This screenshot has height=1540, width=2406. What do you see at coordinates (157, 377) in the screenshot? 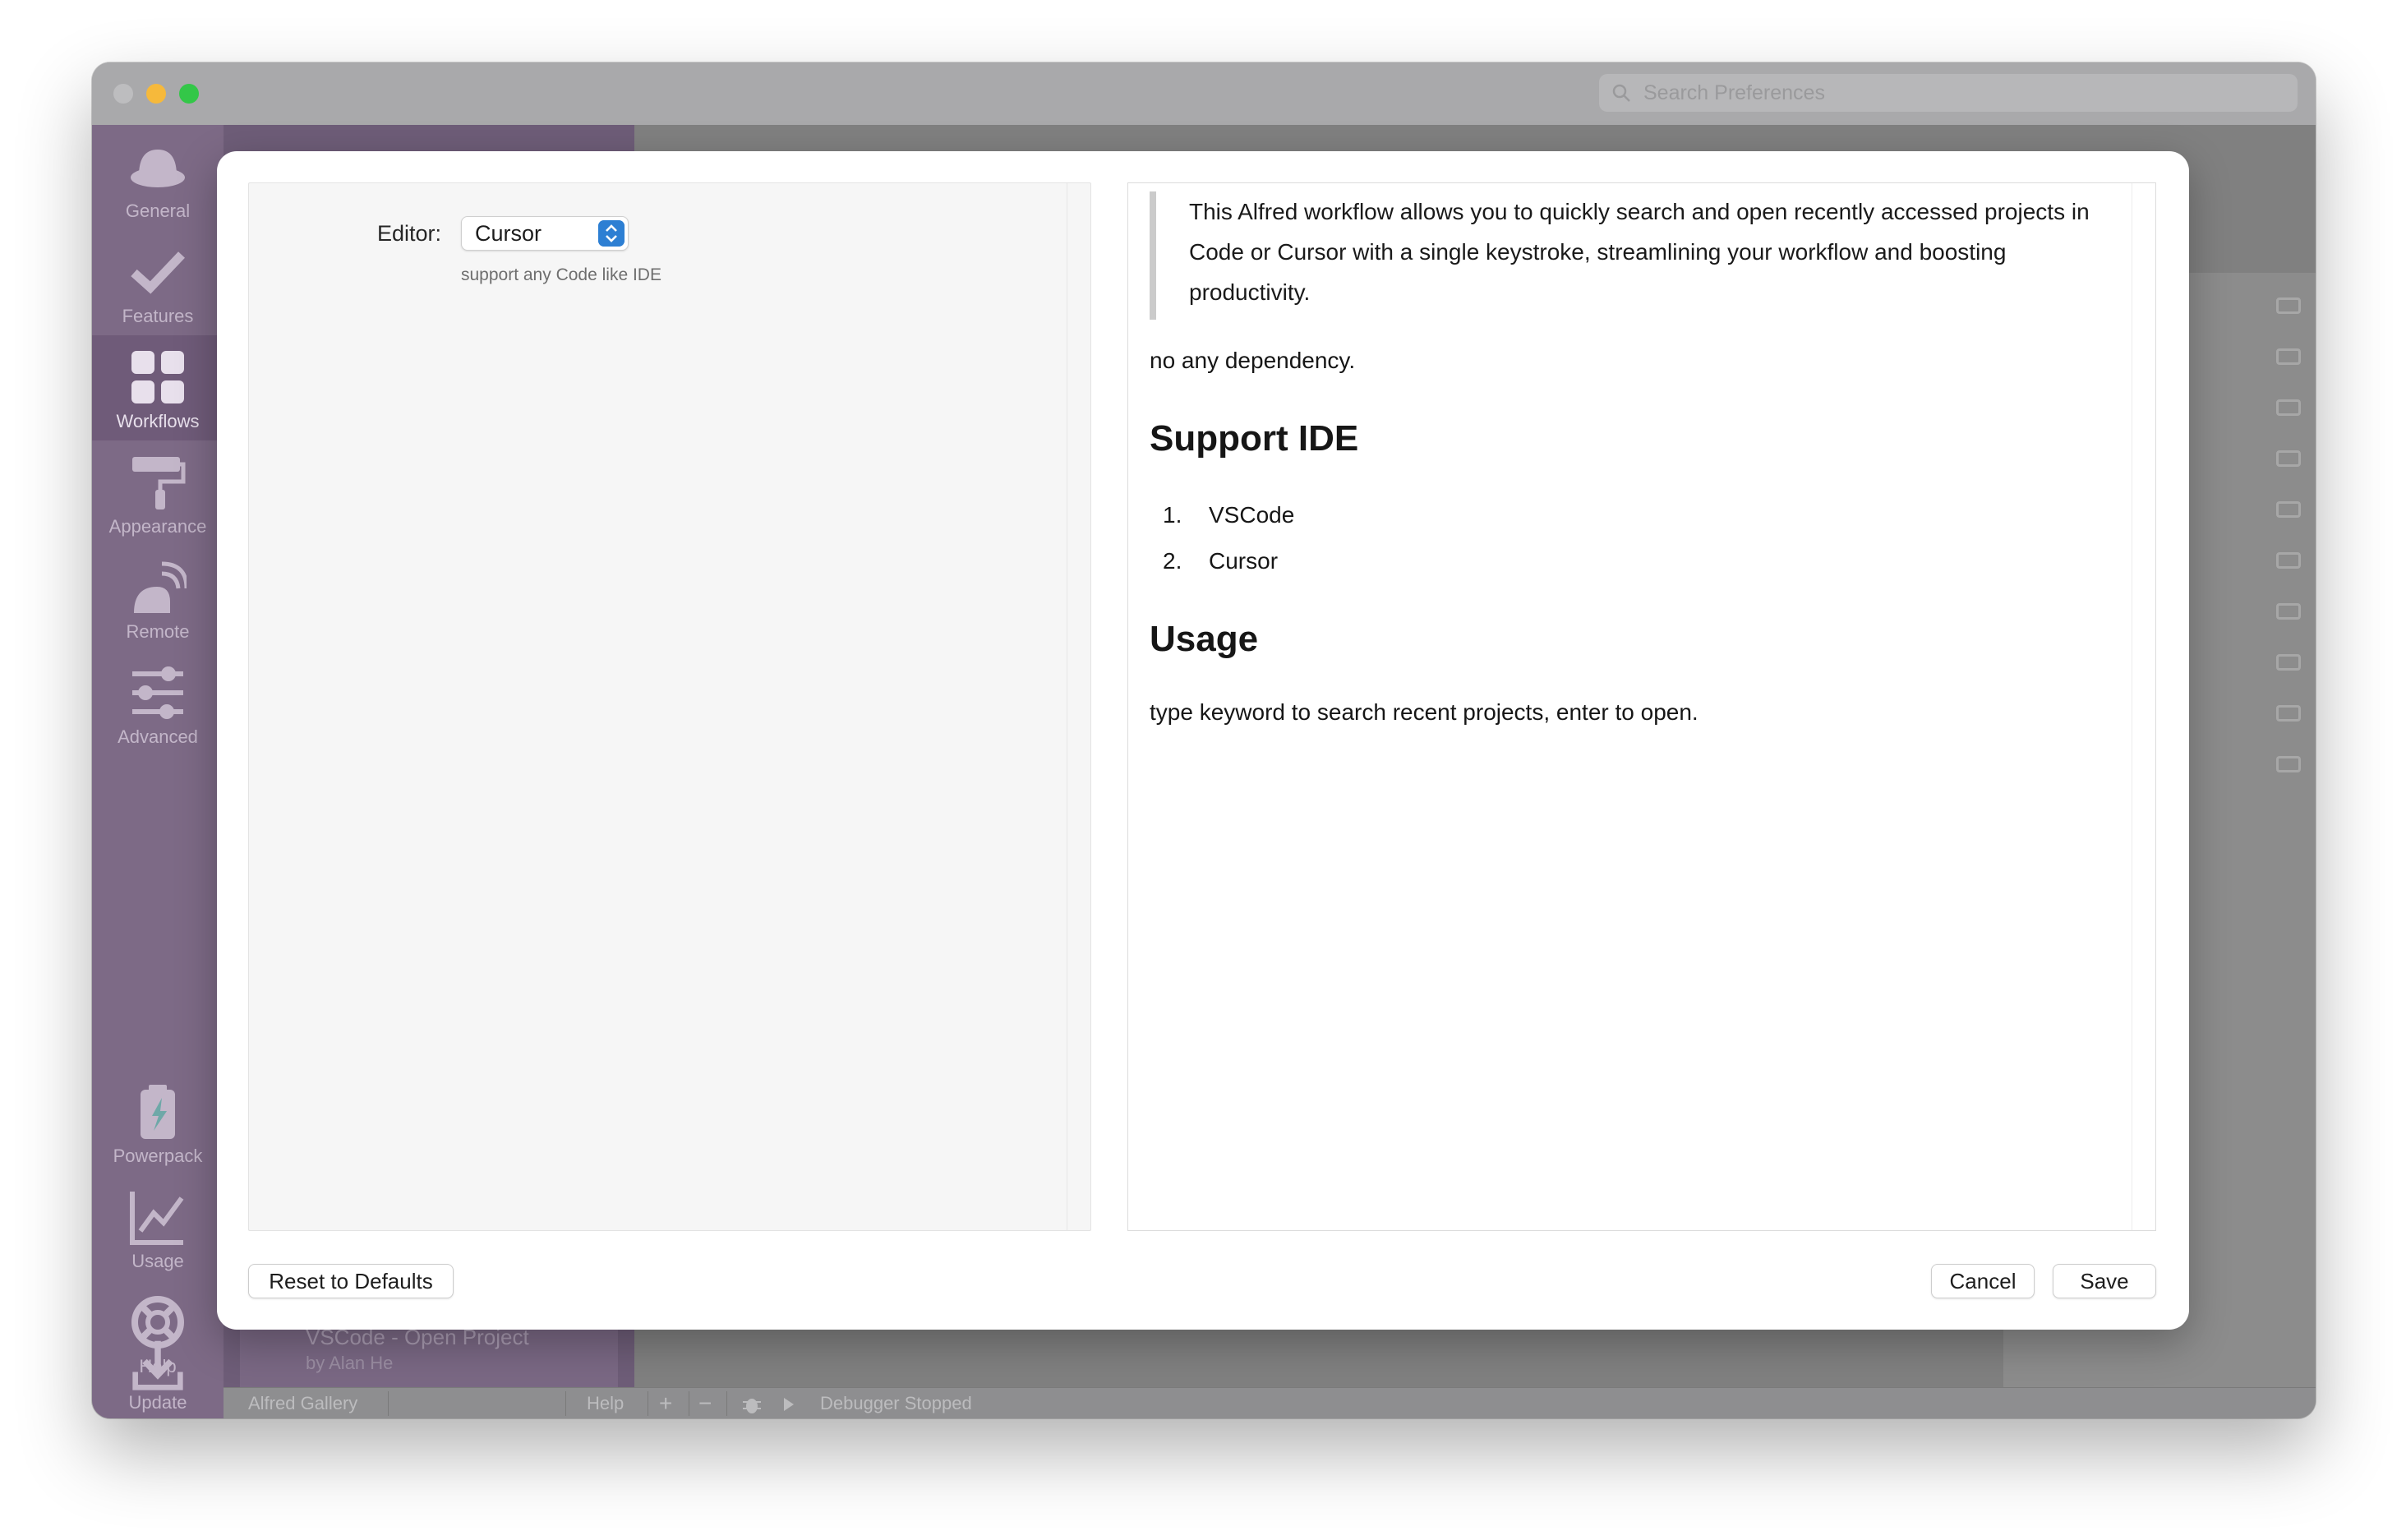
I see `grid-icon` at bounding box center [157, 377].